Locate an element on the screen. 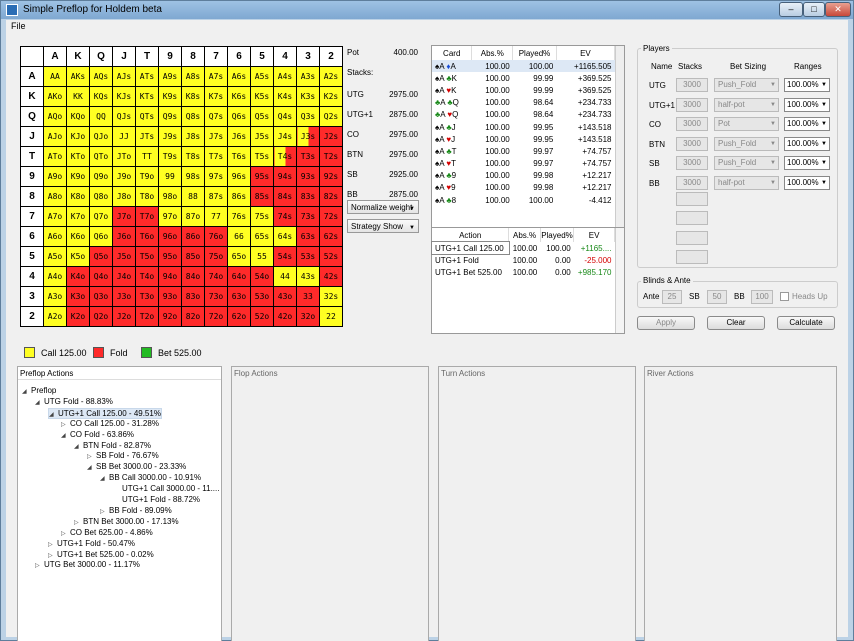 The height and width of the screenshot is (641, 854). hand-cell: A4s is located at coordinates (285, 76).